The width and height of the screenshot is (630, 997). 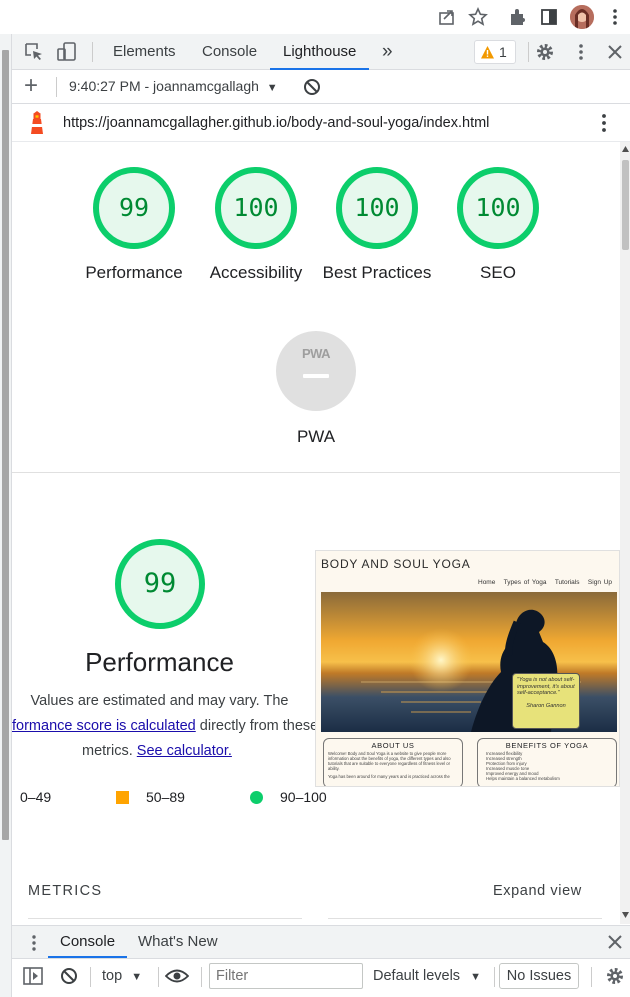 What do you see at coordinates (137, 977) in the screenshot?
I see `chevron-down-icon: ▼` at bounding box center [137, 977].